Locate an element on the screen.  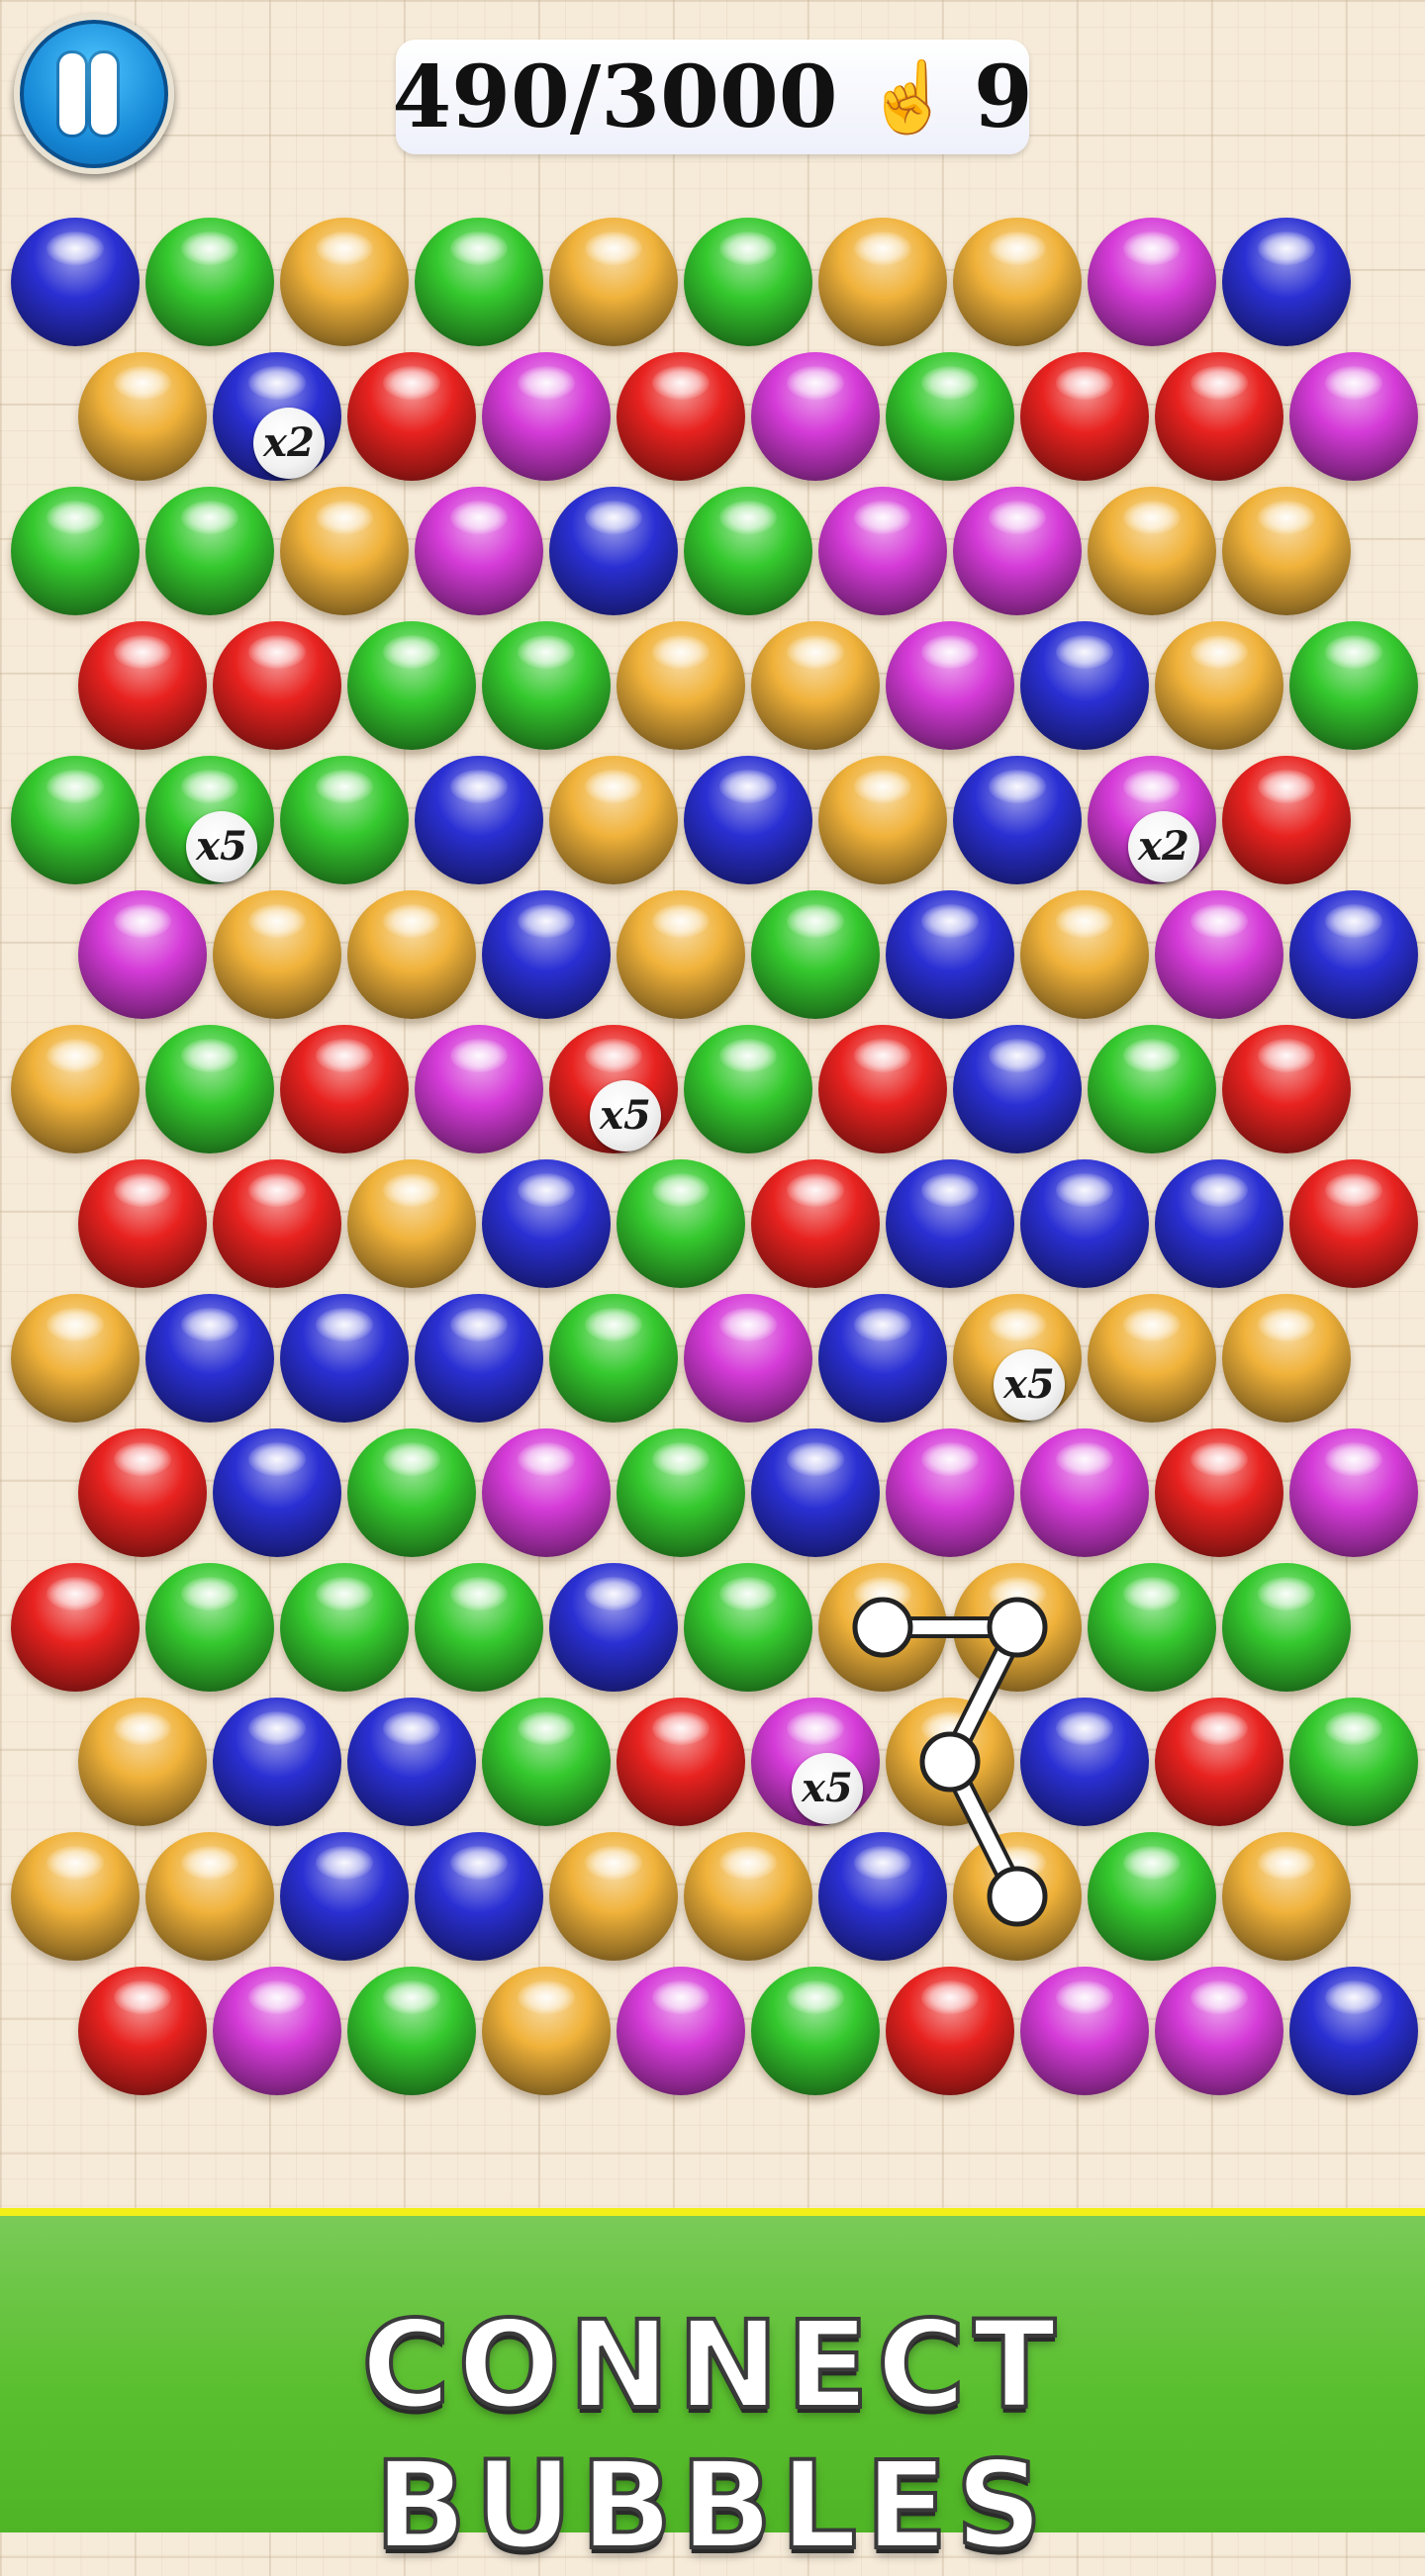
score-panel: 490/3000 ☝ 9 is located at coordinates (712, 97).